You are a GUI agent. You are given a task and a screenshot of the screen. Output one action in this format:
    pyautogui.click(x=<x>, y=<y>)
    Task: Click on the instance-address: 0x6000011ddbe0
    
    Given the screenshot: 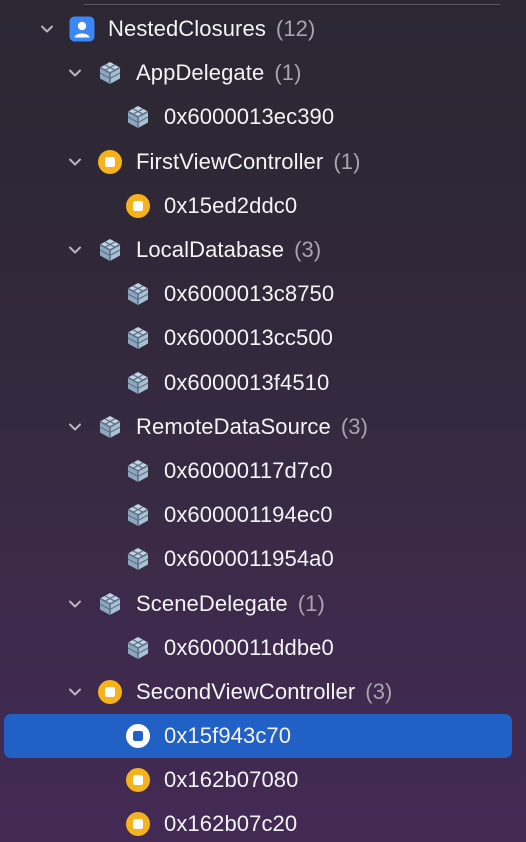 What is the action you would take?
    pyautogui.click(x=249, y=647)
    